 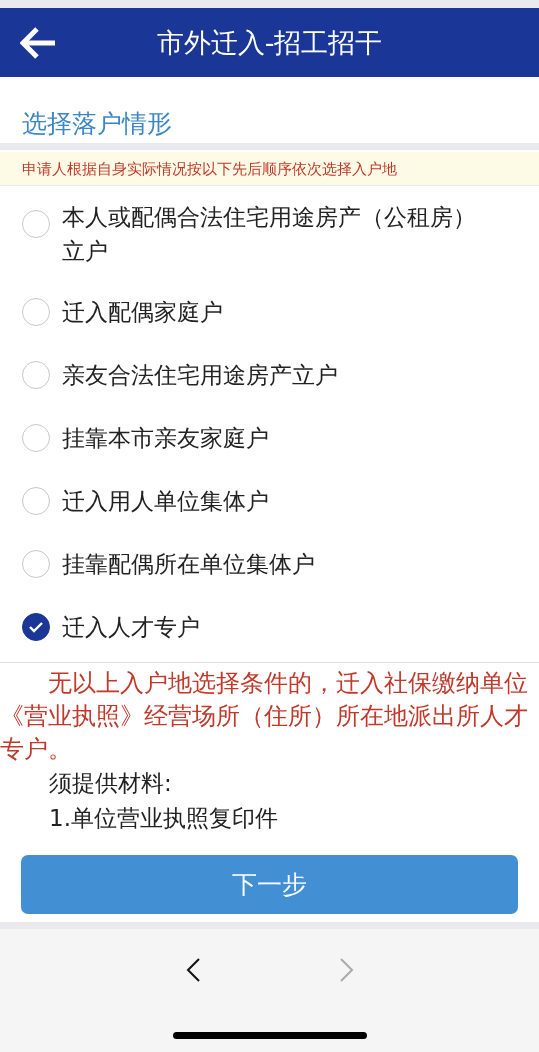 I want to click on option-label: 亲友合法住宅用途房产立户, so click(x=200, y=375).